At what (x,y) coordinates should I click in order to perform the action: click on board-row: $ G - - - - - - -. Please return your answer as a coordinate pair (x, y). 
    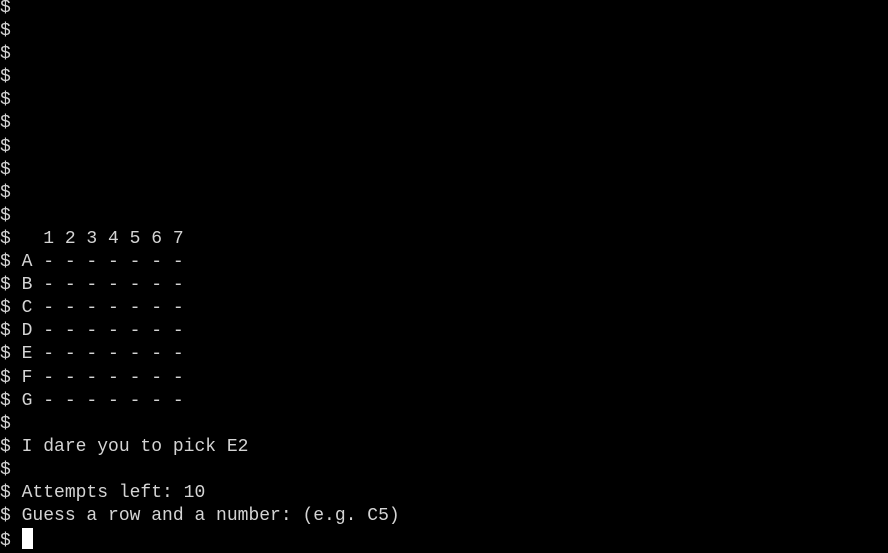
    Looking at the image, I should click on (200, 401).